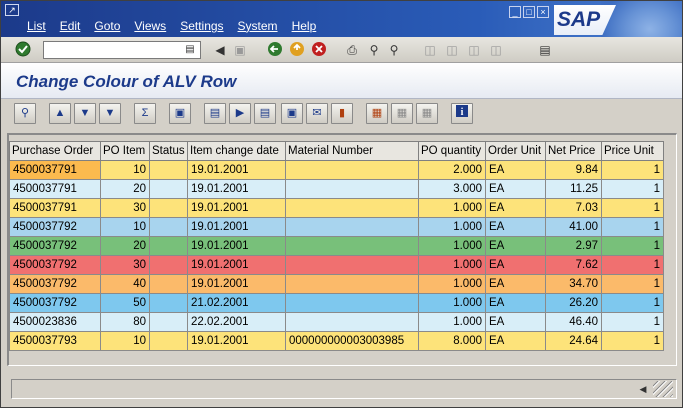 The width and height of the screenshot is (683, 408). What do you see at coordinates (60, 113) in the screenshot?
I see `sort-ascending-icon: ▲` at bounding box center [60, 113].